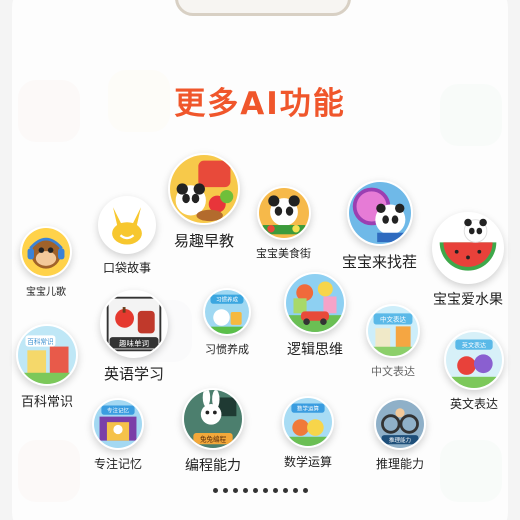  I want to click on app-label: 专注记忆, so click(117, 464).